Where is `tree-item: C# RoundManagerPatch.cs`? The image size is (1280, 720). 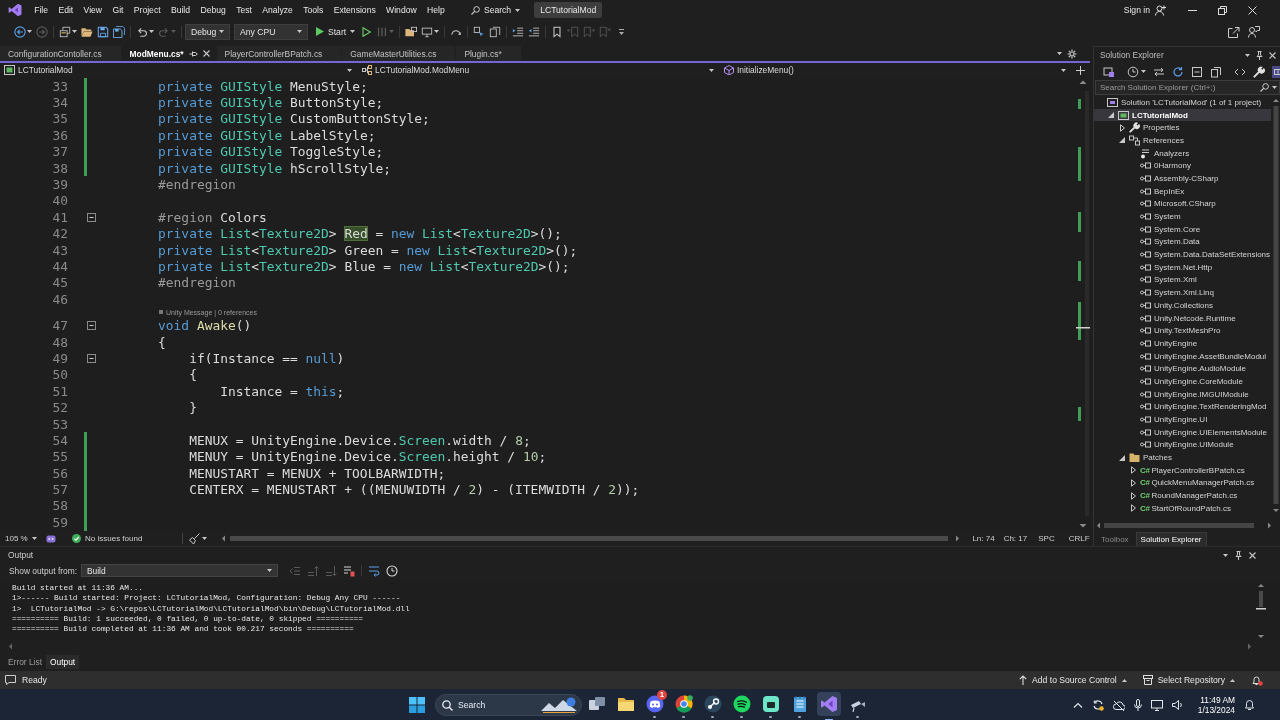 tree-item: C# RoundManagerPatch.cs is located at coordinates (1182, 495).